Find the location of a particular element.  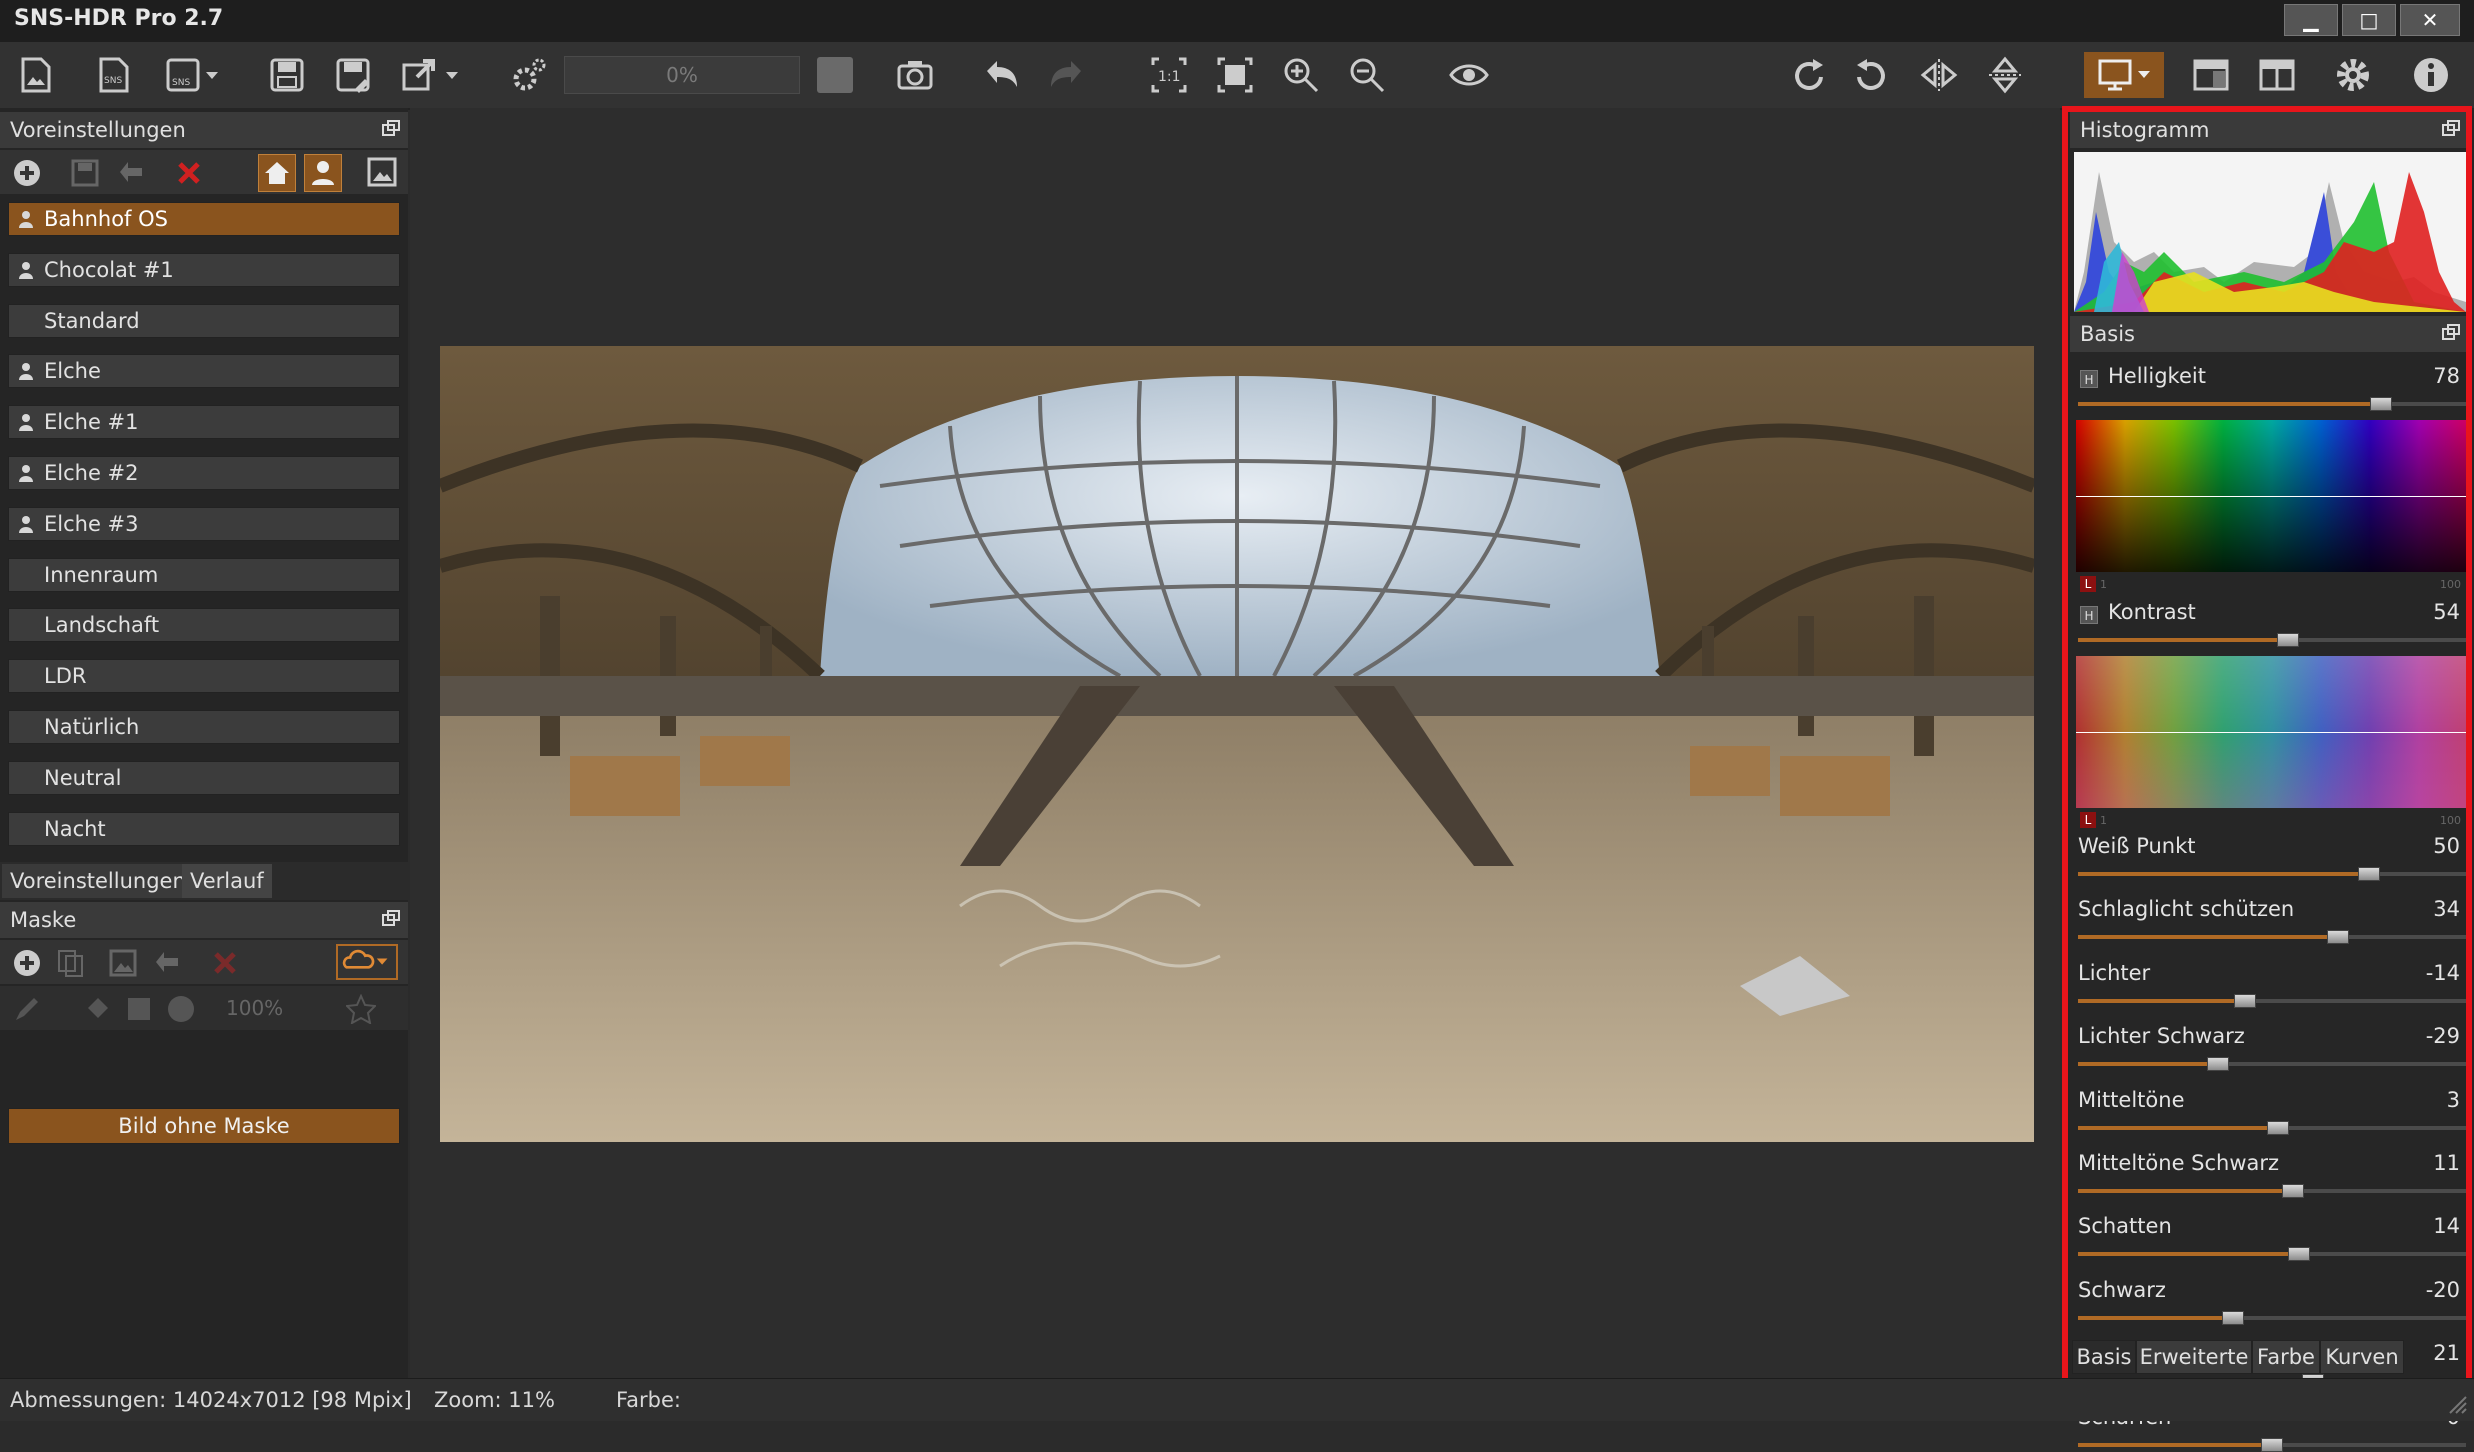

camera-icon is located at coordinates (915, 75).